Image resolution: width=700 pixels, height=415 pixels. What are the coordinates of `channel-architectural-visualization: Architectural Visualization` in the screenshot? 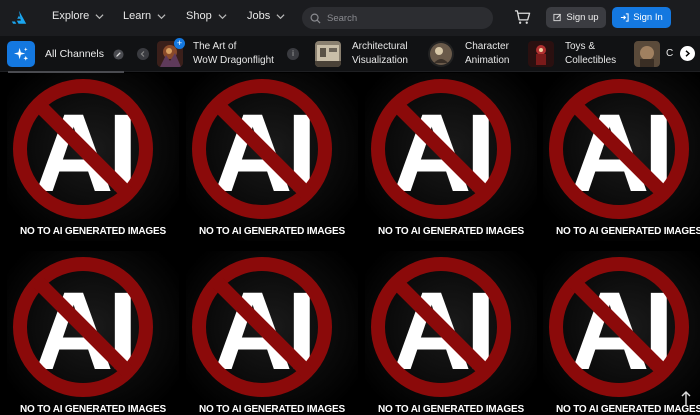 It's located at (361, 54).